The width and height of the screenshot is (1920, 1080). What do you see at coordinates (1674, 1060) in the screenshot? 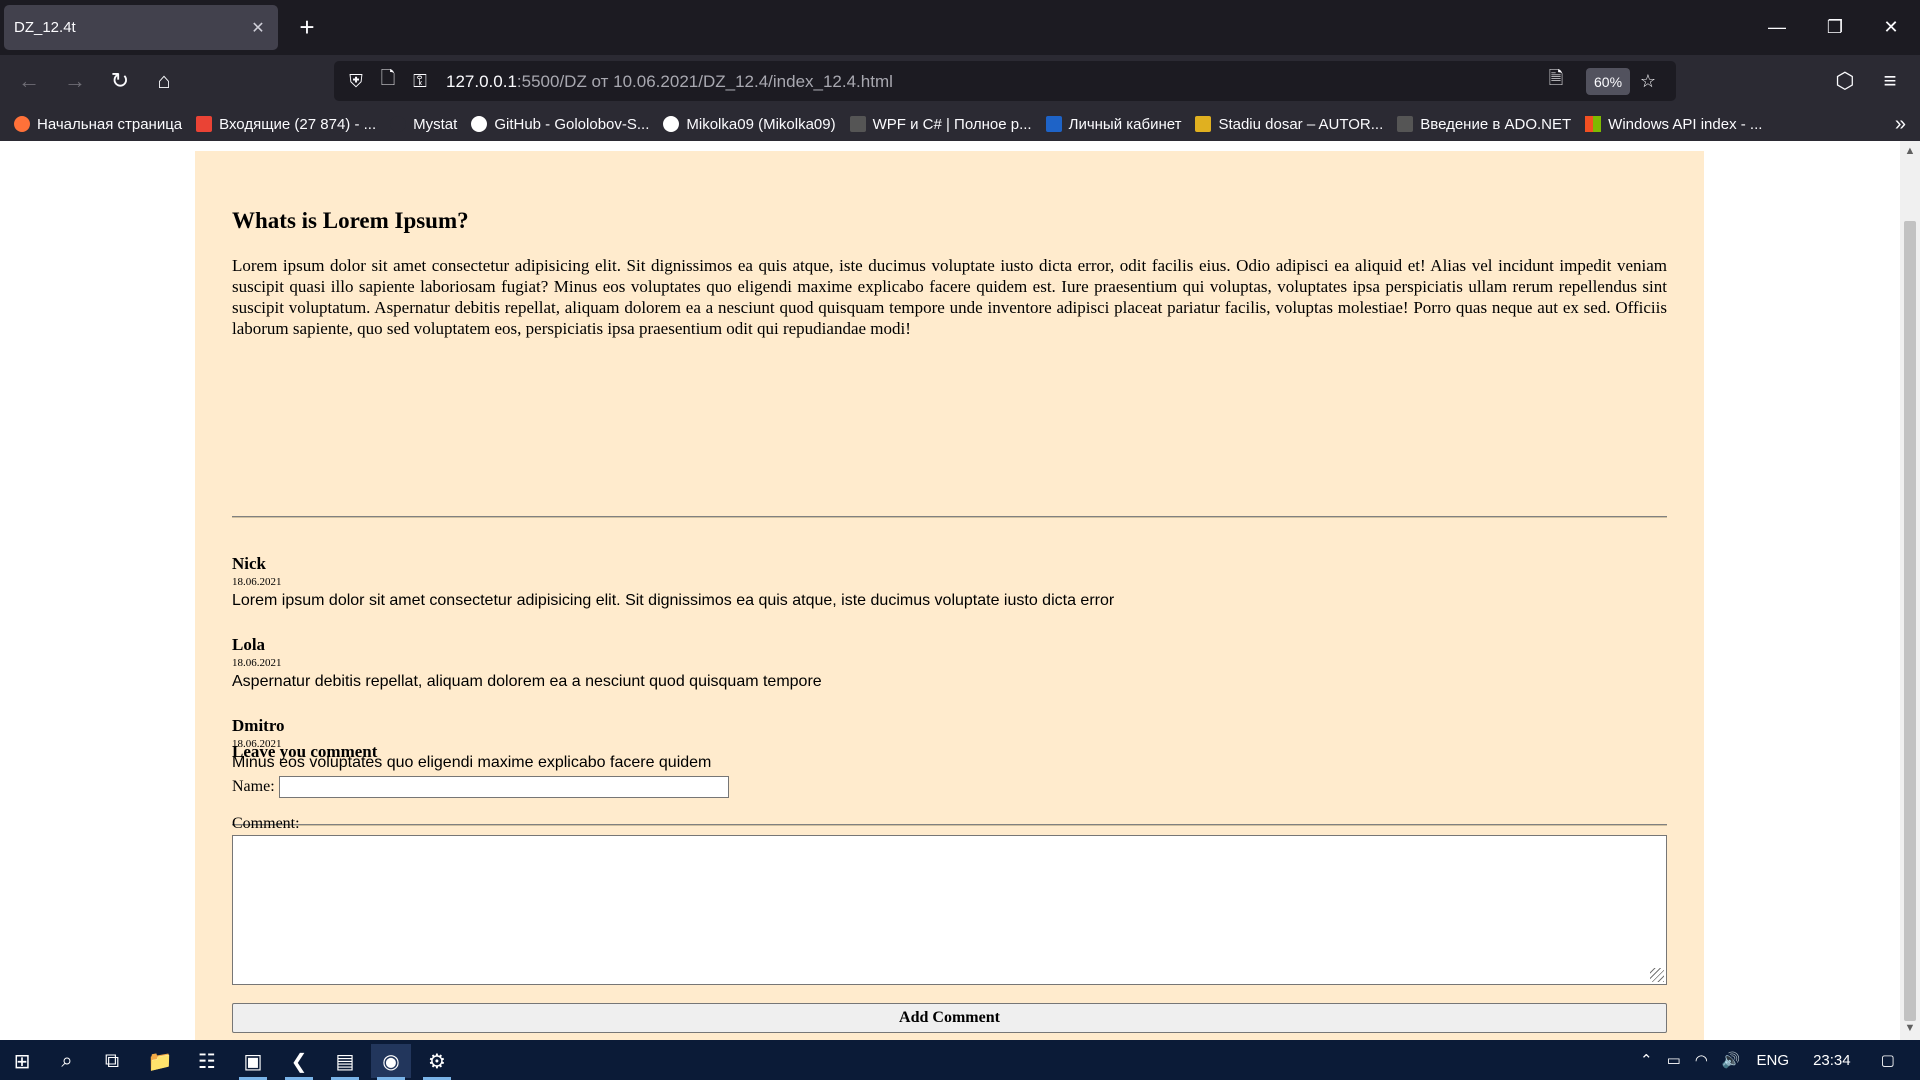
I see `battery-icon: ▭` at bounding box center [1674, 1060].